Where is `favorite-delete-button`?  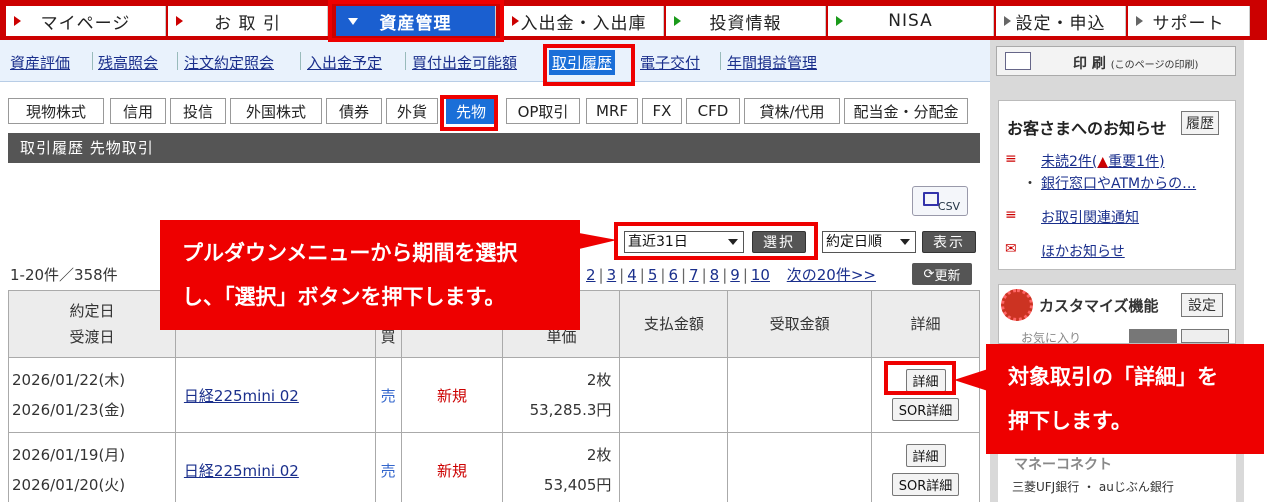
favorite-delete-button is located at coordinates (1205, 336).